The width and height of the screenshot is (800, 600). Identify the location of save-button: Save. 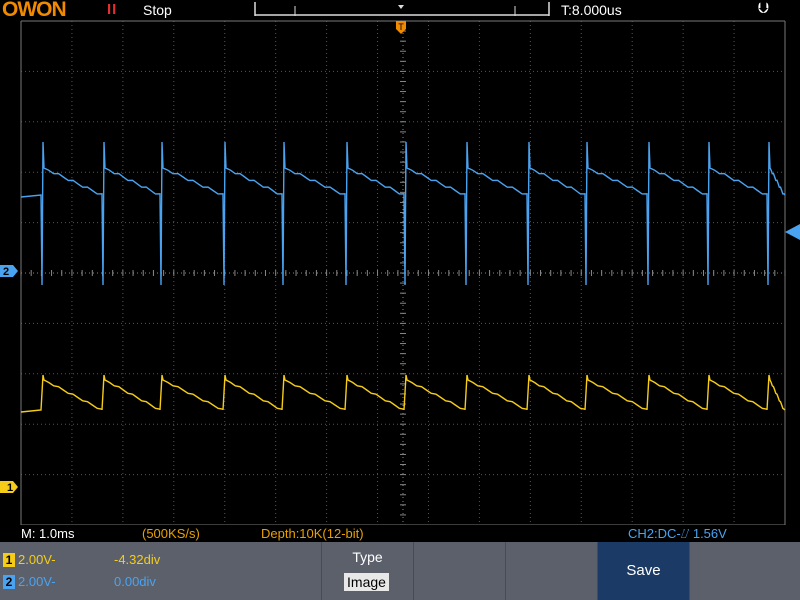
(643, 571).